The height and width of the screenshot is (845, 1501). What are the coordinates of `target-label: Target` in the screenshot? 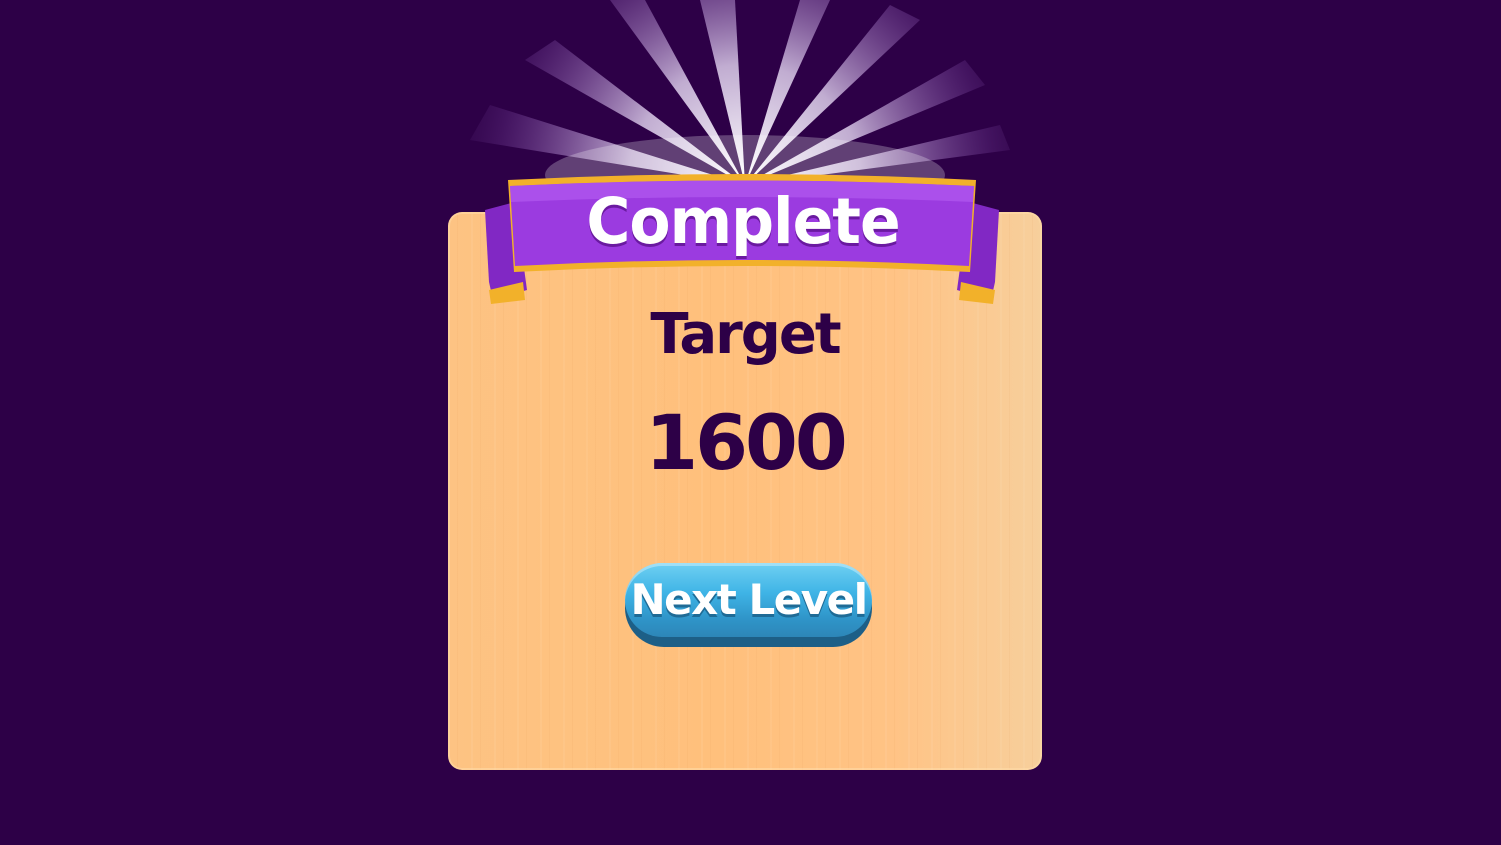 It's located at (745, 334).